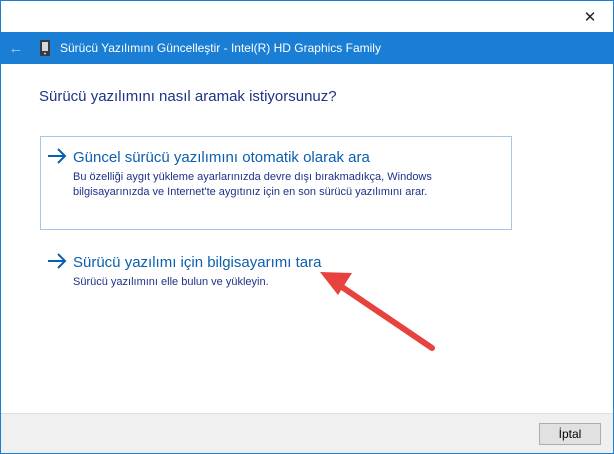  What do you see at coordinates (307, 16) in the screenshot?
I see `title-bar: ✕` at bounding box center [307, 16].